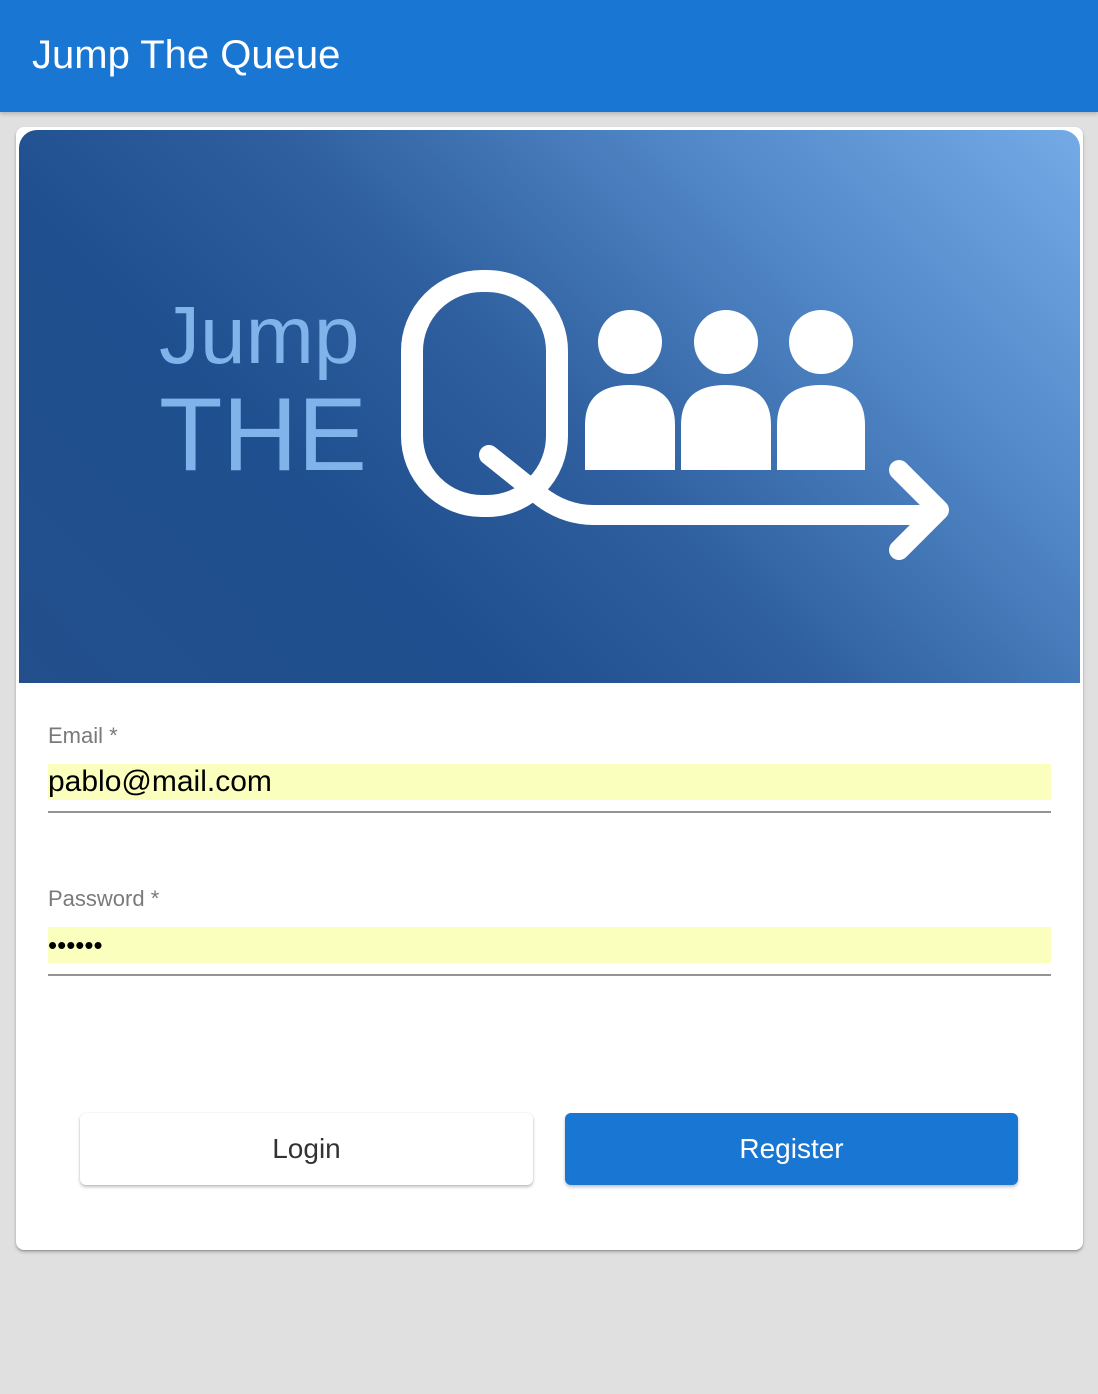 Image resolution: width=1098 pixels, height=1394 pixels. What do you see at coordinates (791, 1149) in the screenshot?
I see `register-button: Register` at bounding box center [791, 1149].